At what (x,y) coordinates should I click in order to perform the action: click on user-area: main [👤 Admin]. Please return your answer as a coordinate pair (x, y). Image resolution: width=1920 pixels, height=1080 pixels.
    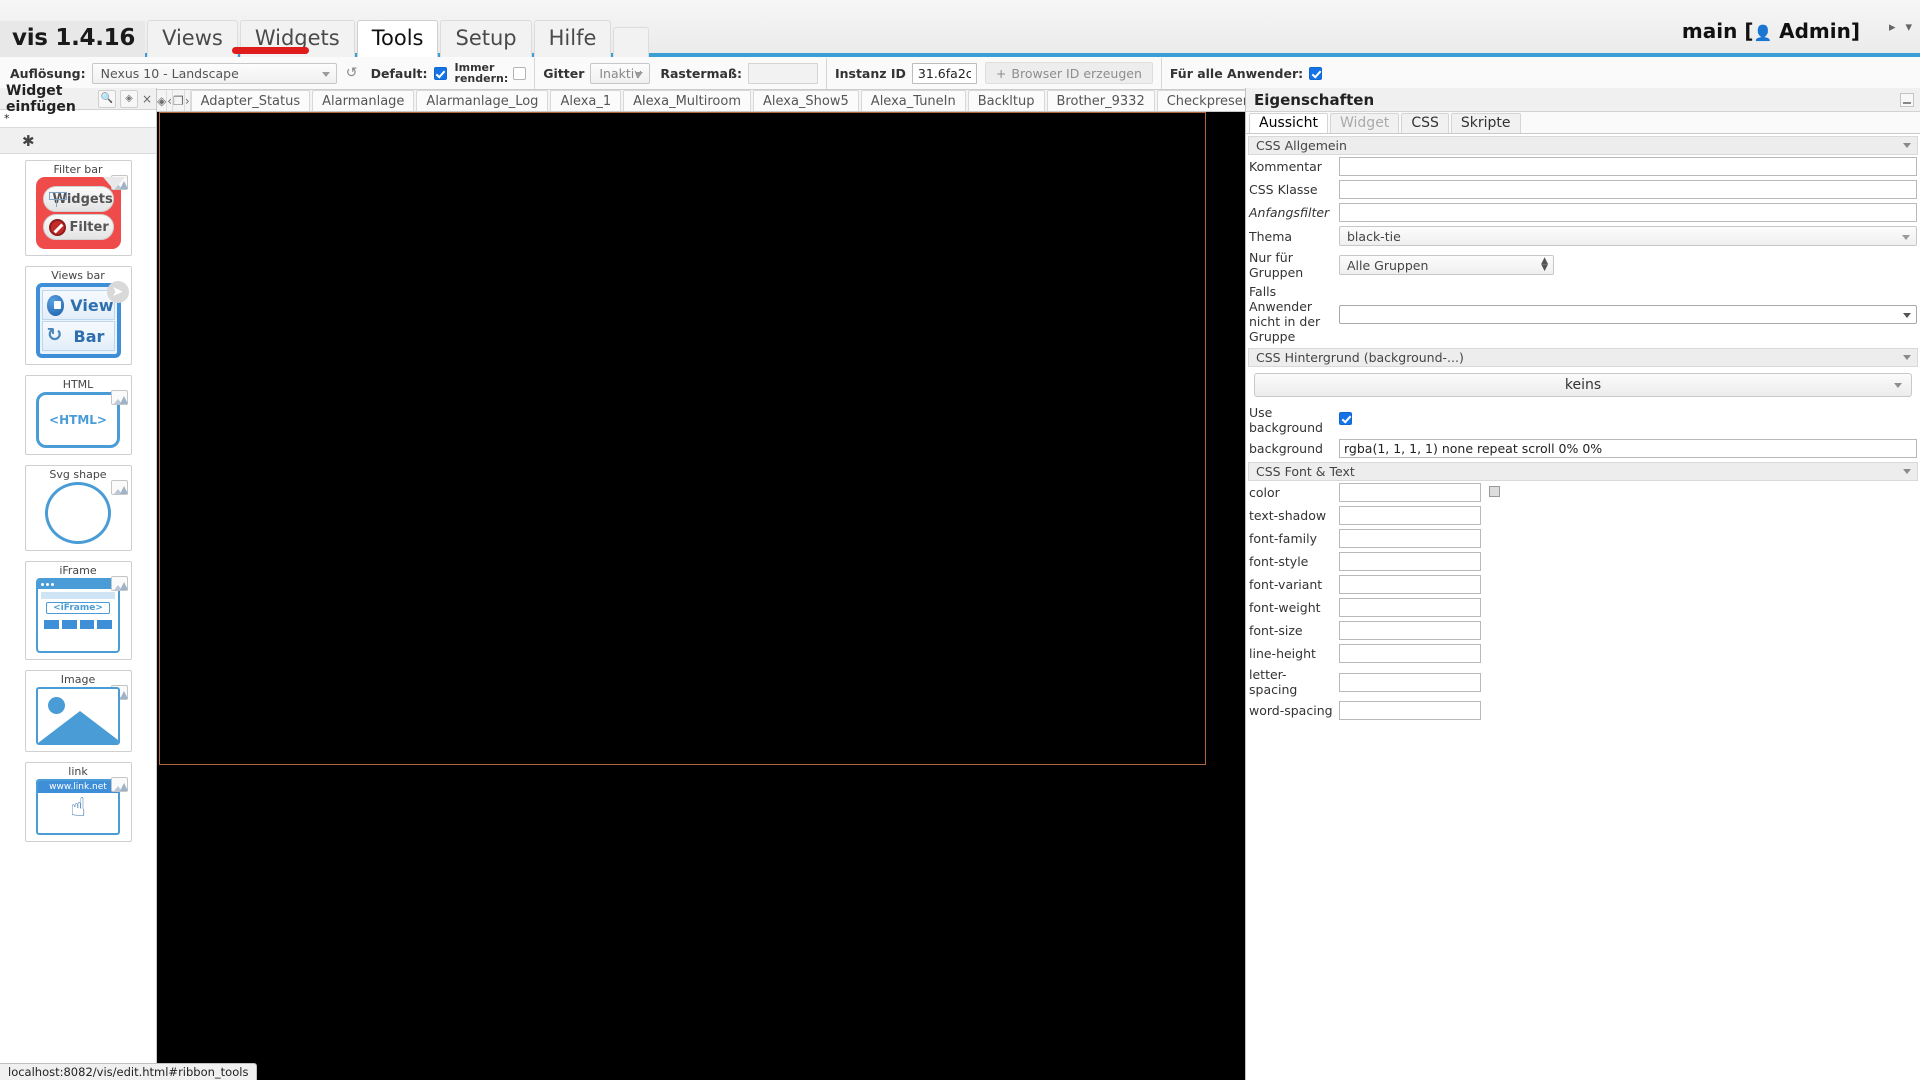
    Looking at the image, I should click on (1771, 31).